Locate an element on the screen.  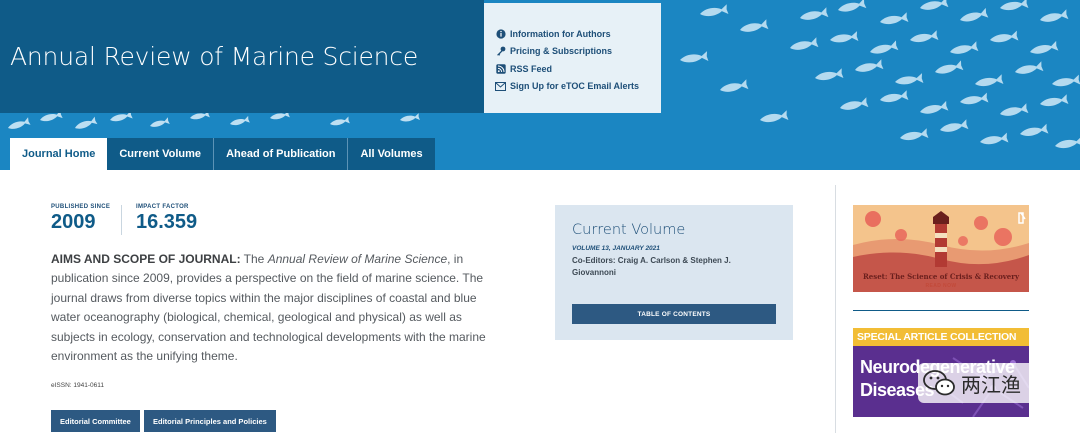
rss-feed-label: RSS Feed is located at coordinates (531, 68).